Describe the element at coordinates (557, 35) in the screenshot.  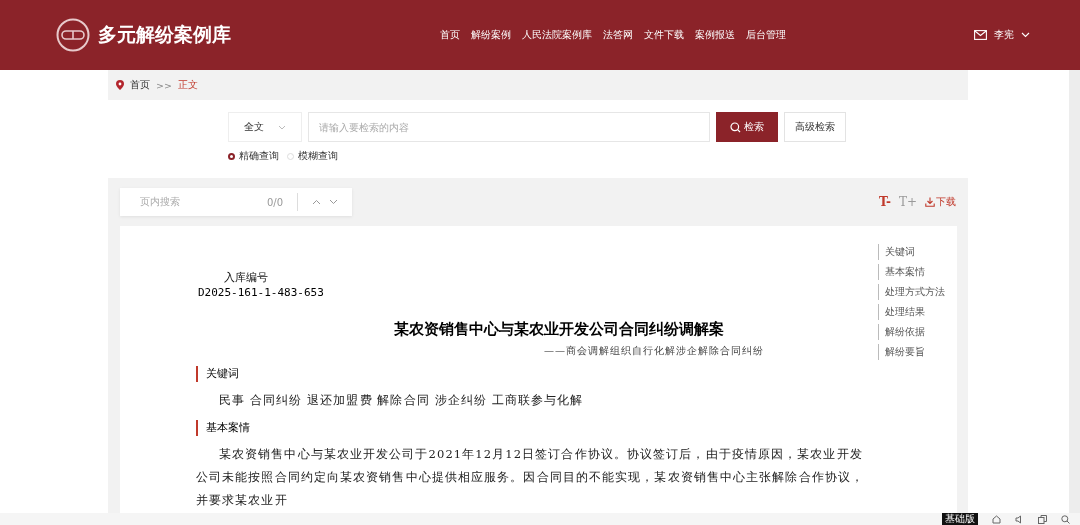
I see `nav-link: 人民法院案例库` at that location.